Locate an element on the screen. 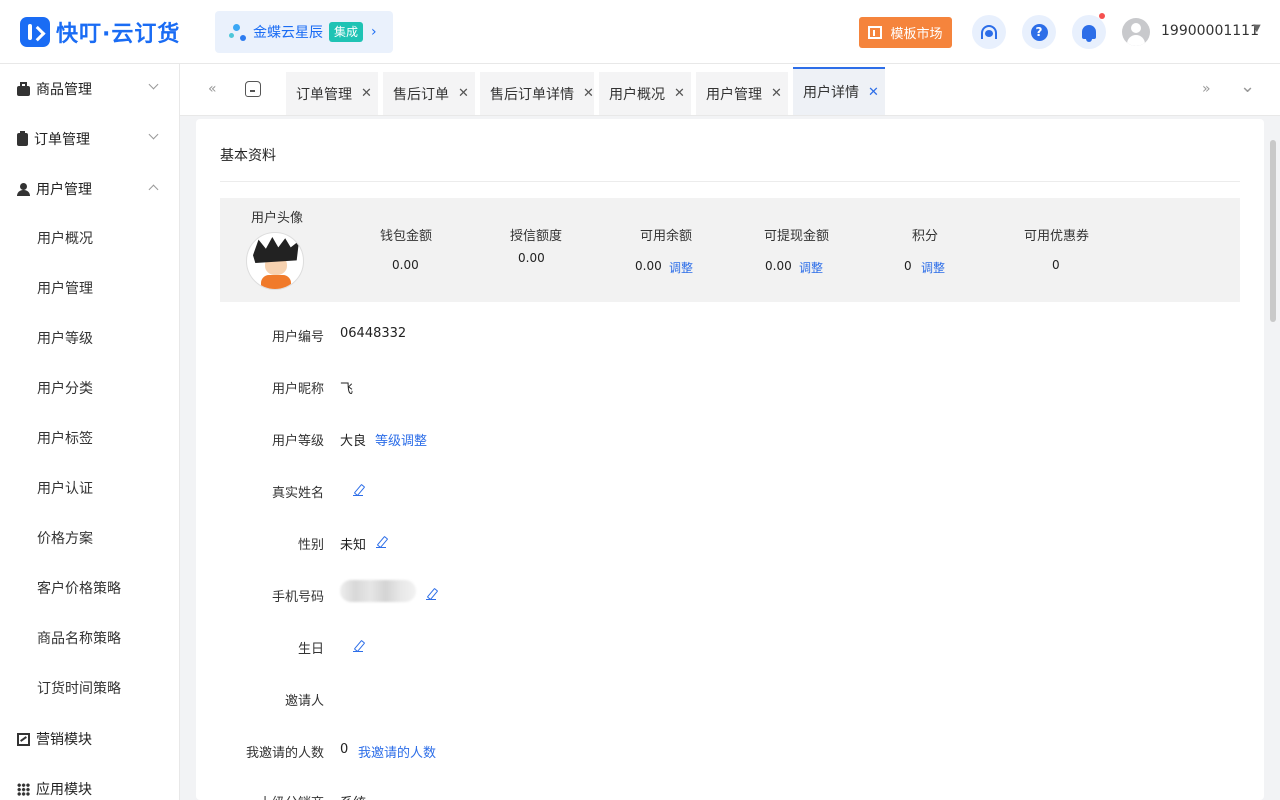  sidebar-group-marketing: 营销模块 is located at coordinates (89, 739).